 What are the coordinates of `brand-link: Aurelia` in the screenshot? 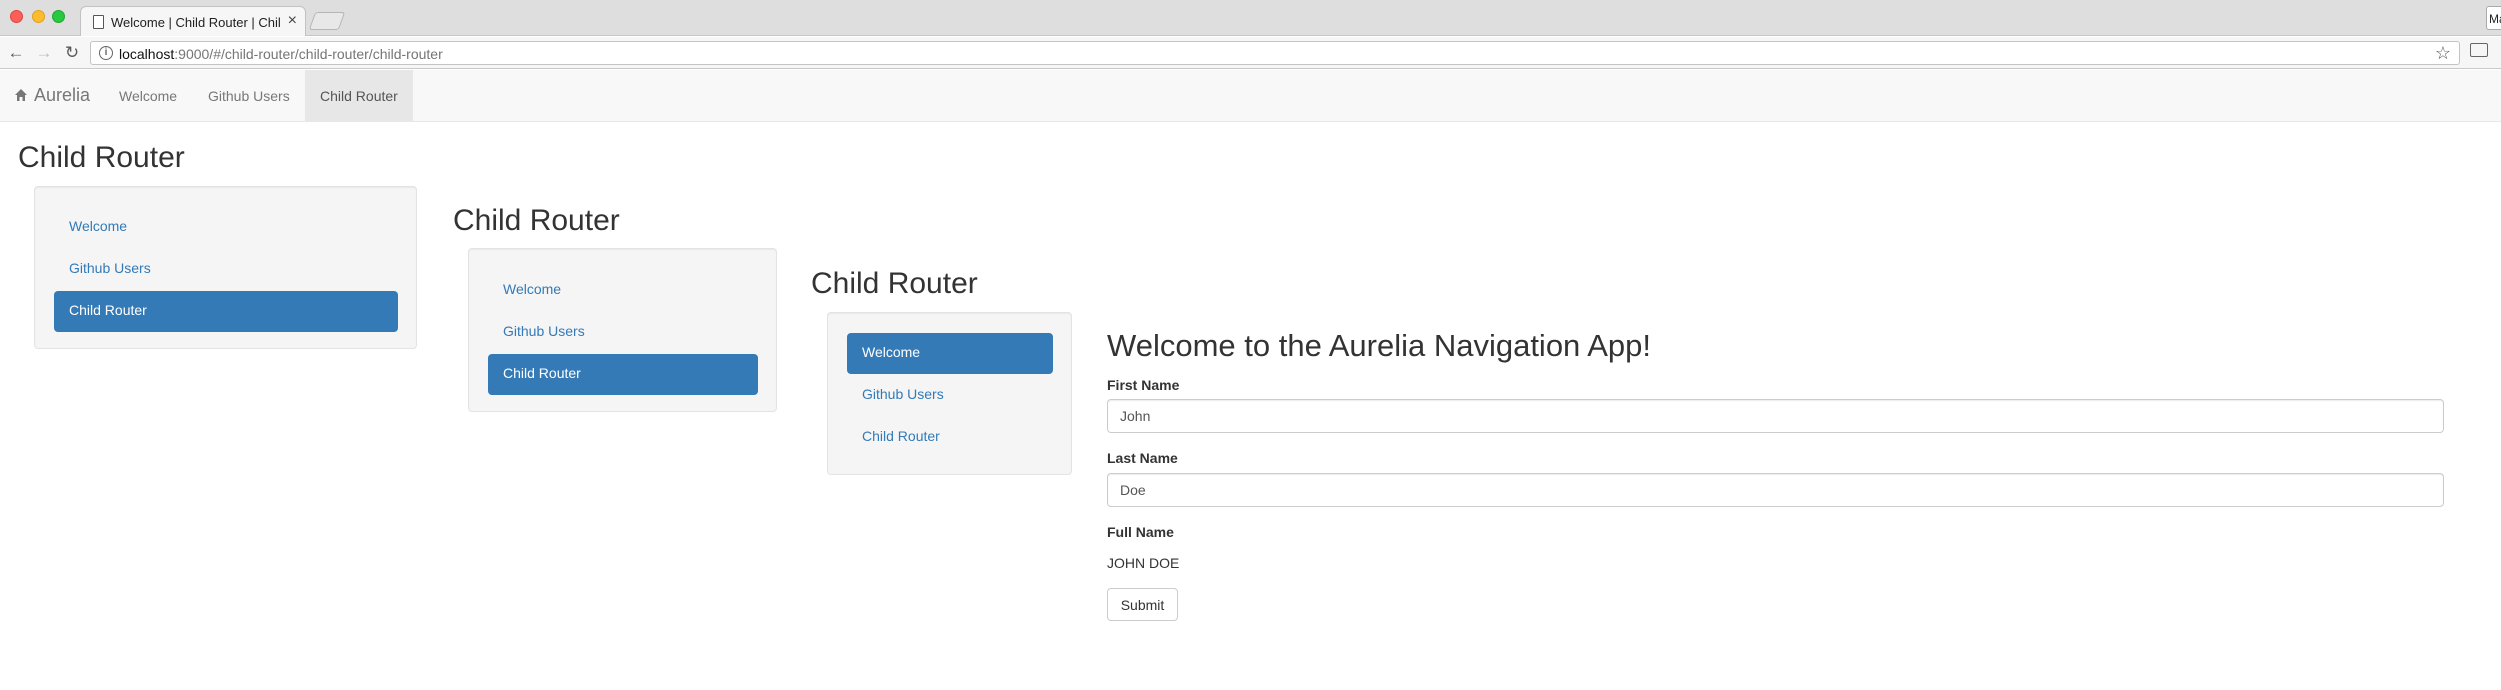 It's located at (52, 95).